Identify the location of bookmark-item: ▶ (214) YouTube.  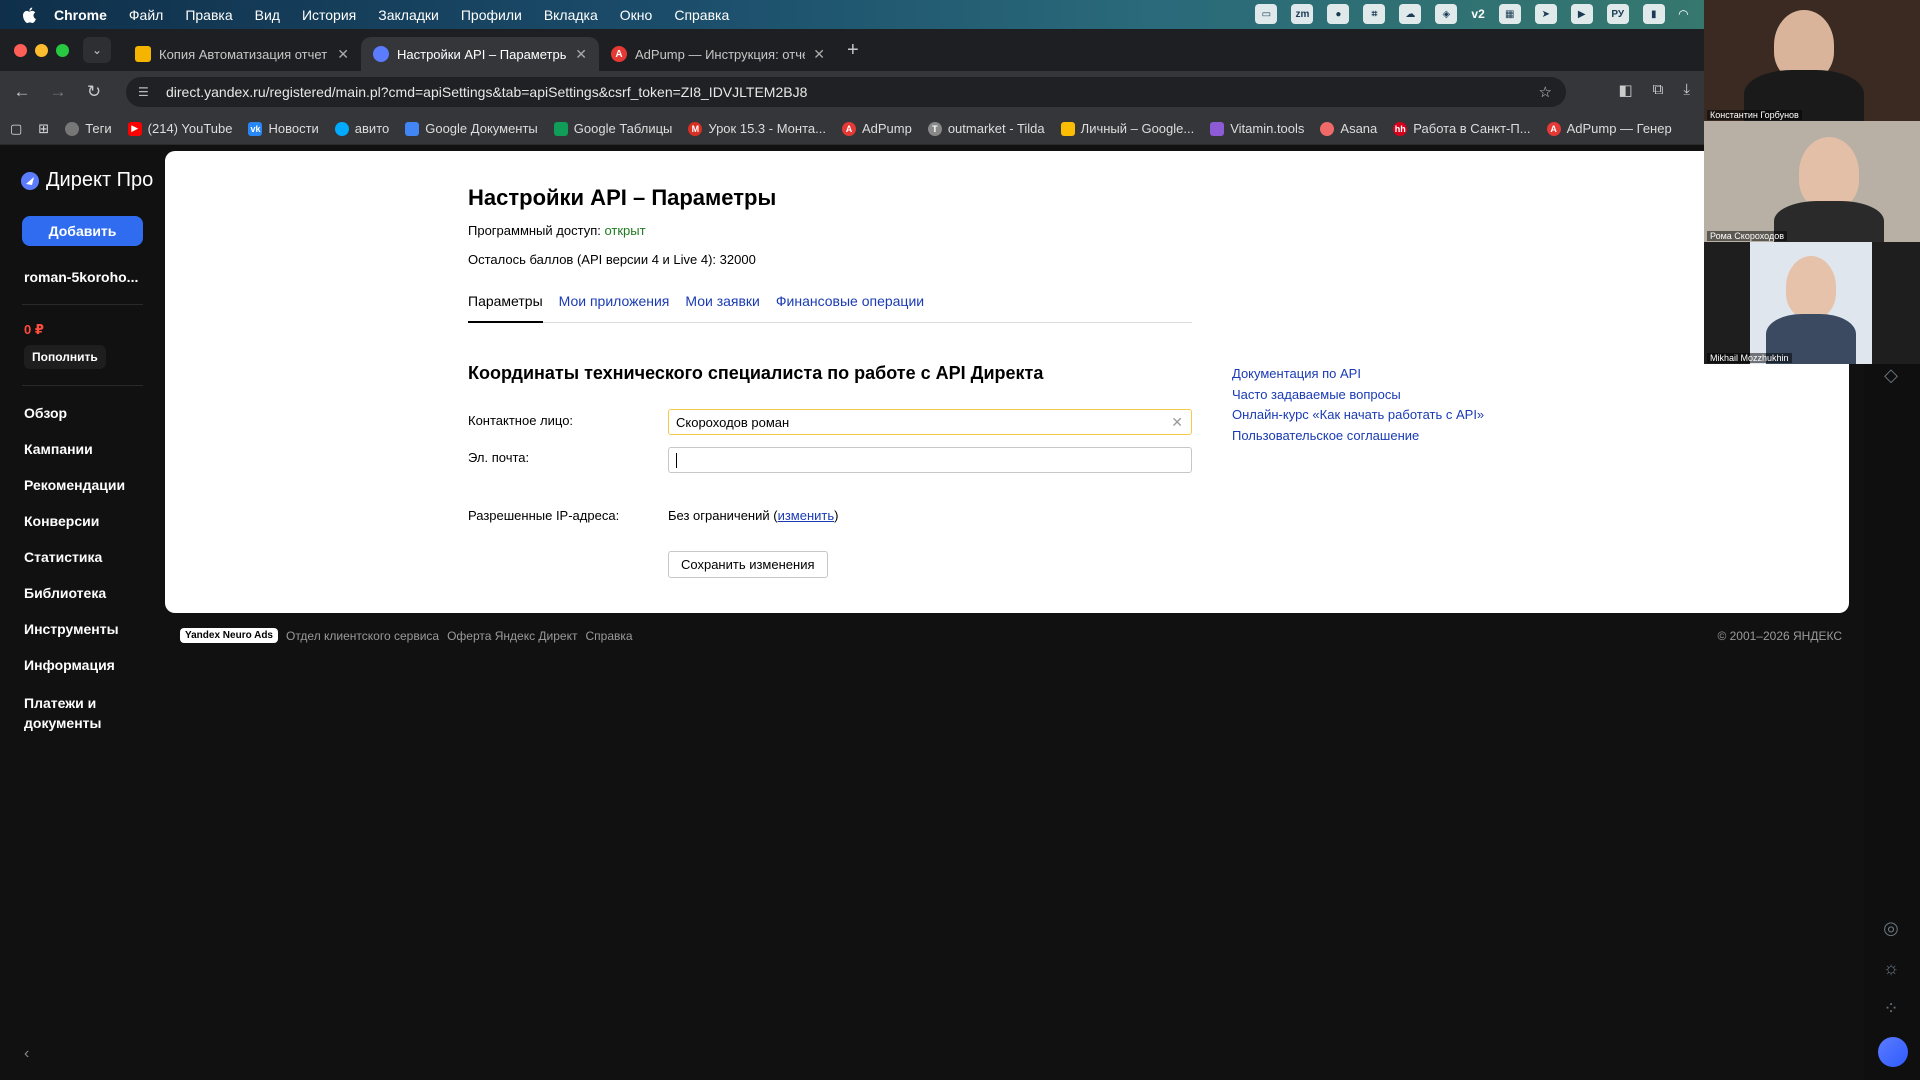
(179, 128).